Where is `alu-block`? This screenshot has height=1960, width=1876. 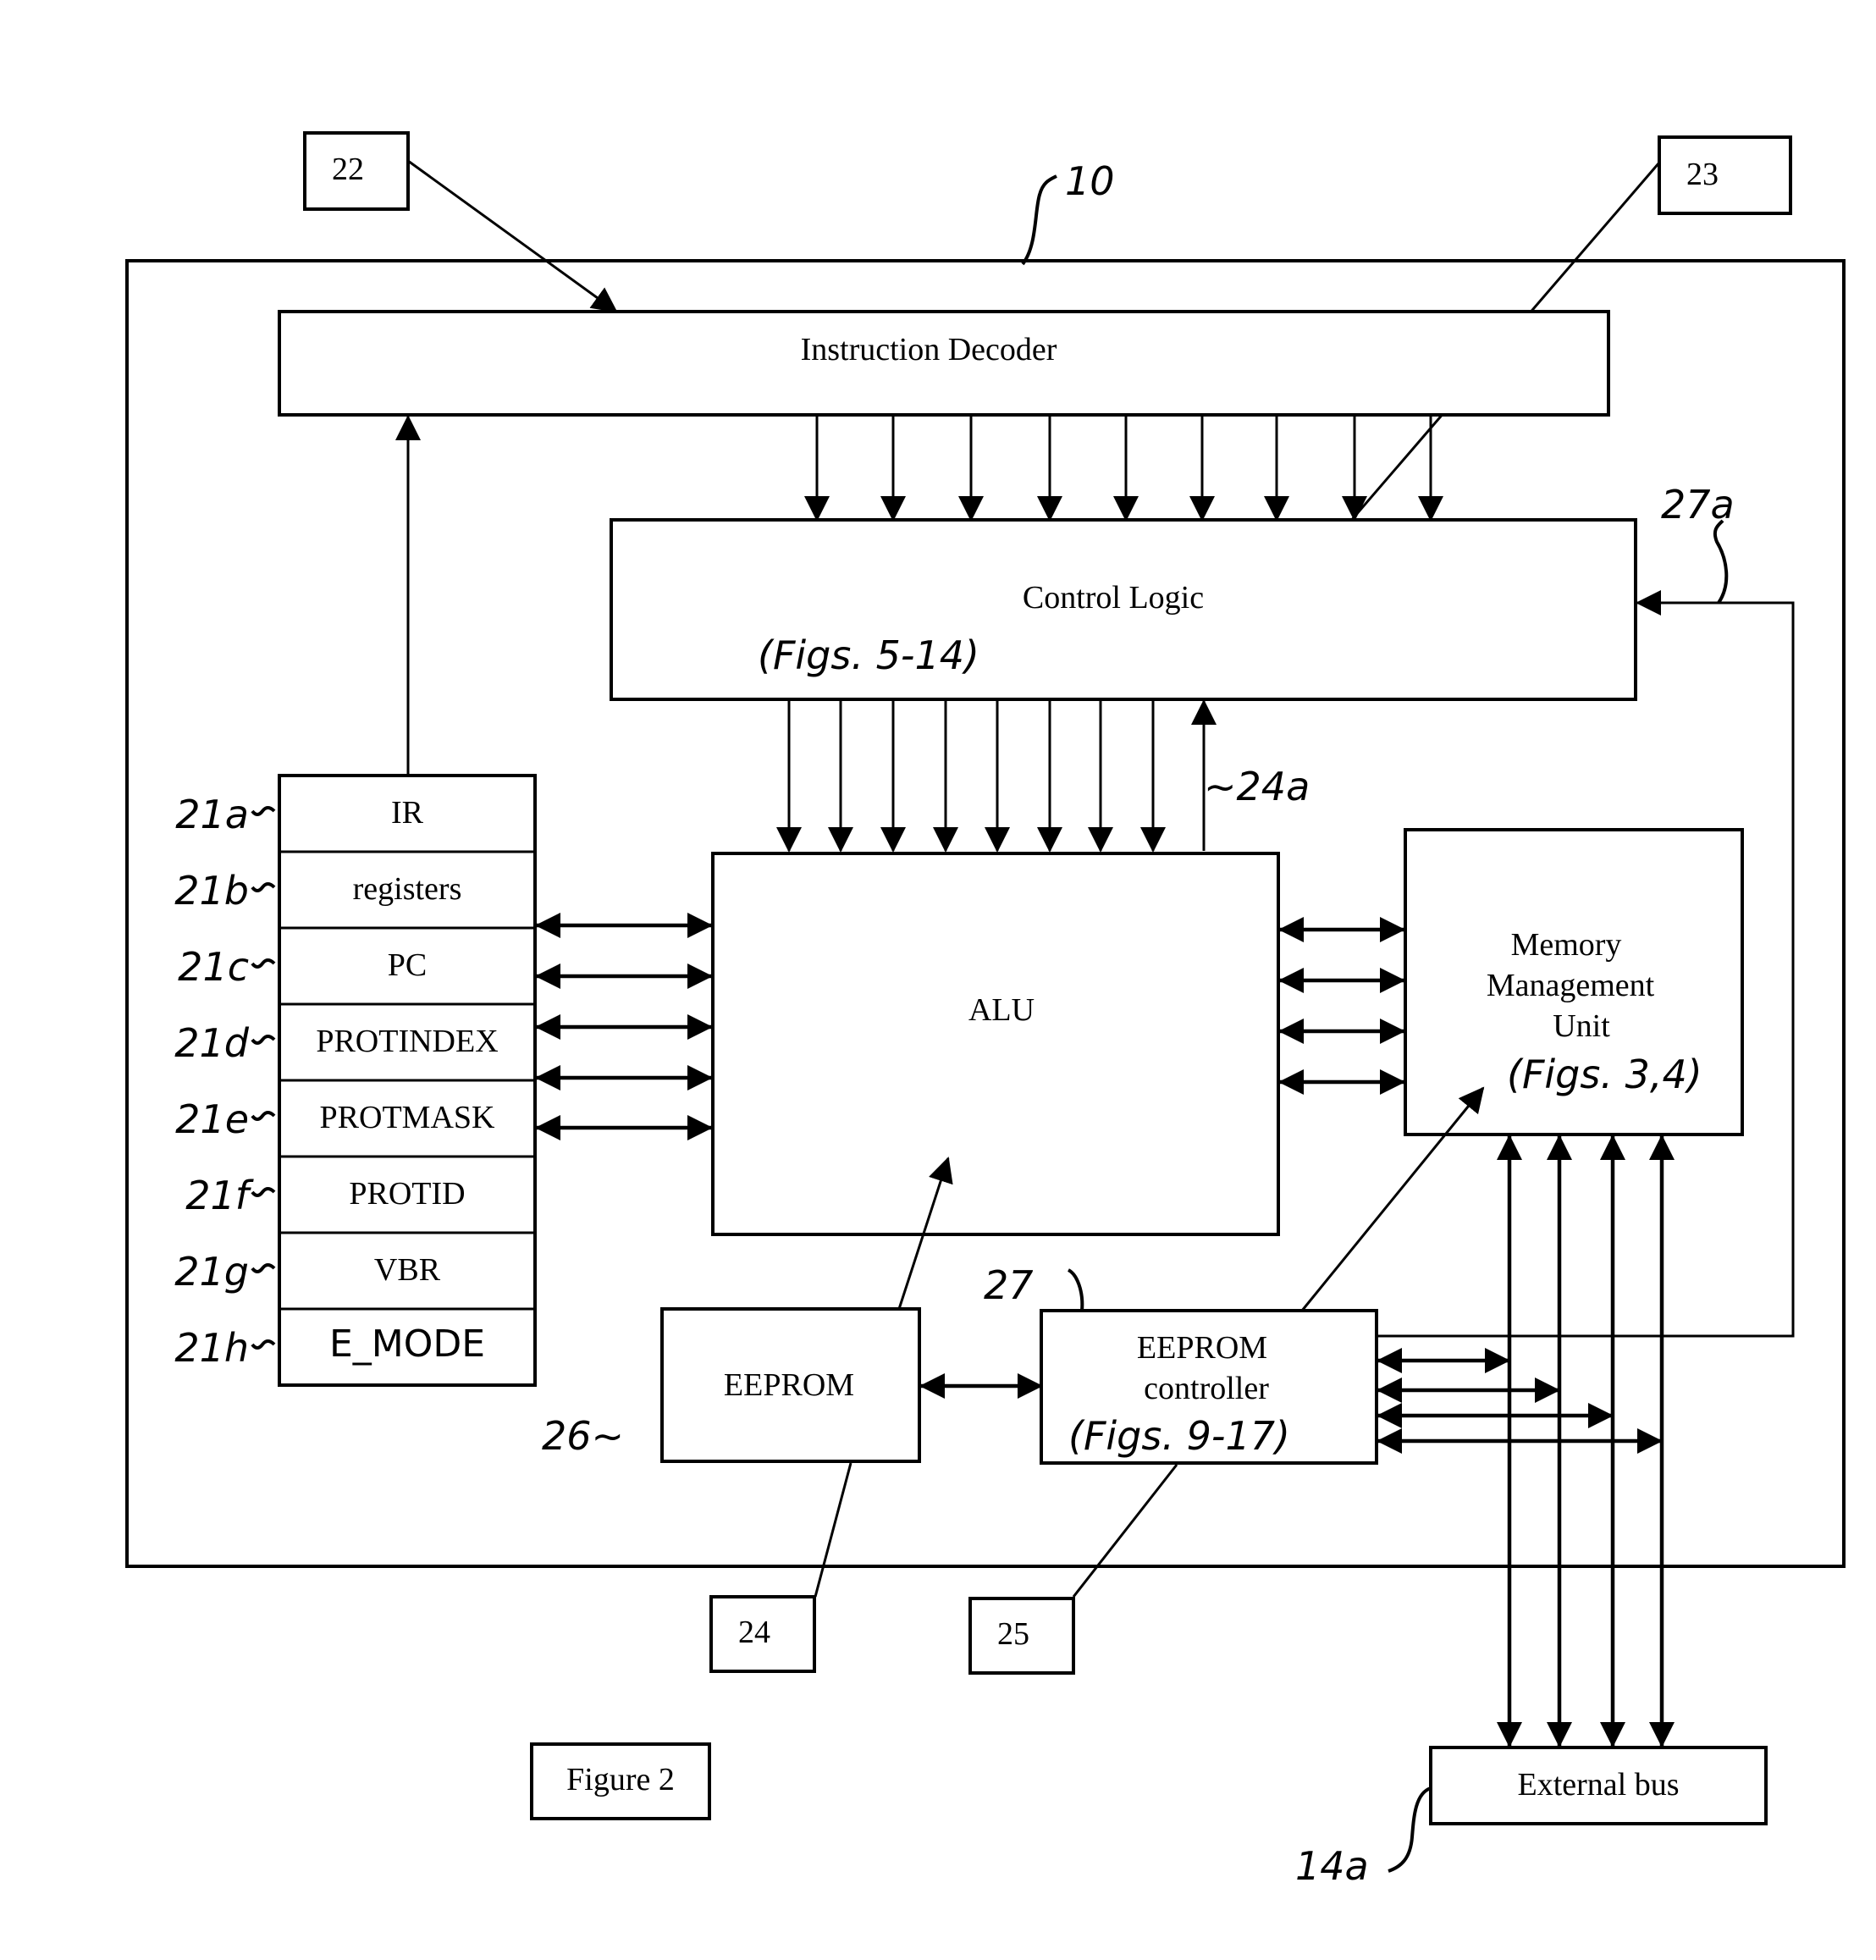
alu-block is located at coordinates (995, 1044).